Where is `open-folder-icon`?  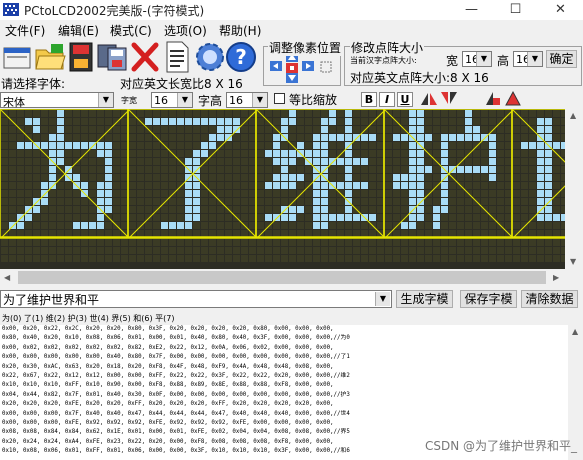
open-folder-icon is located at coordinates (50, 57).